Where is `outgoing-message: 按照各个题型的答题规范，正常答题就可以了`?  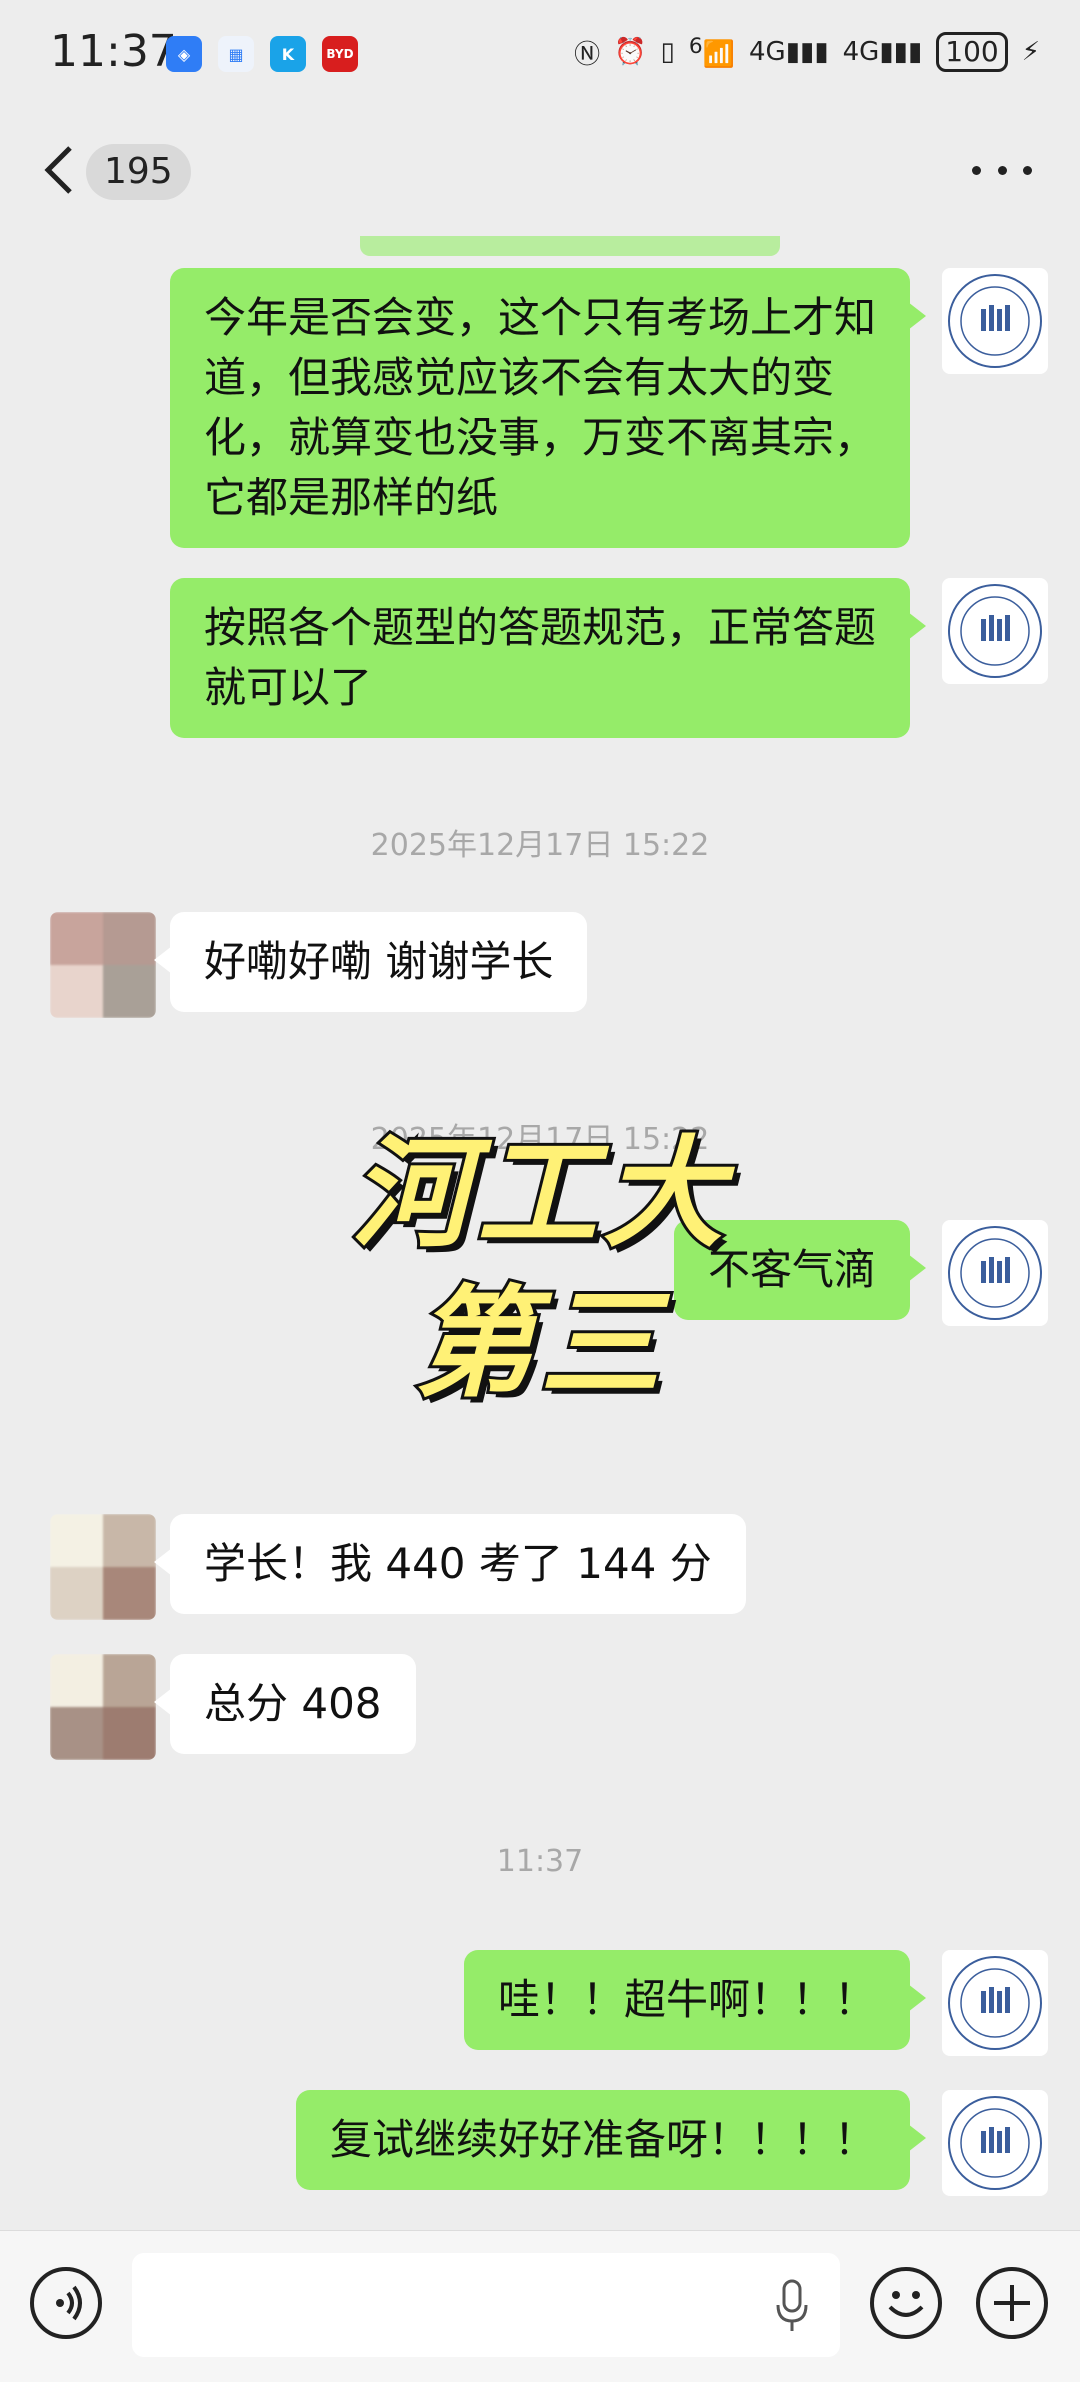 outgoing-message: 按照各个题型的答题规范，正常答题就可以了 is located at coordinates (548, 658).